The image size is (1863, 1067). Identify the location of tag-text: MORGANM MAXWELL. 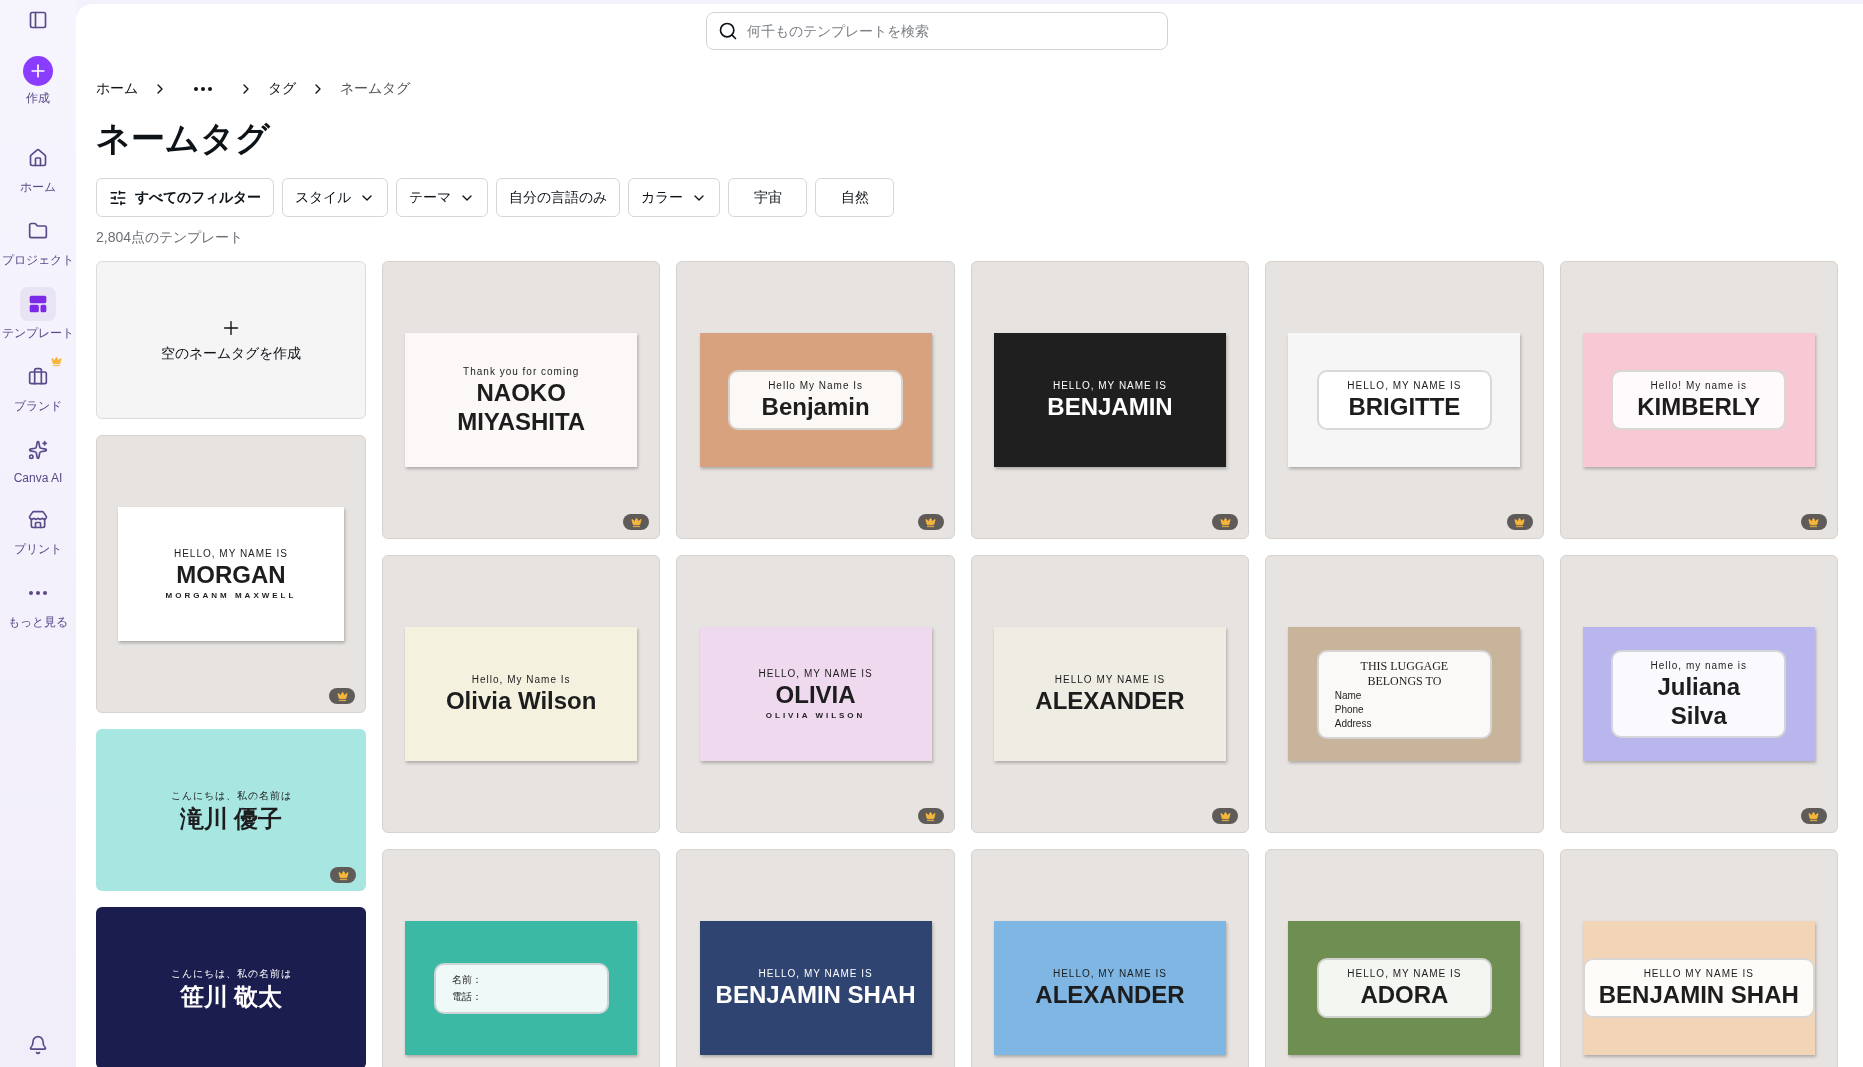
(231, 595).